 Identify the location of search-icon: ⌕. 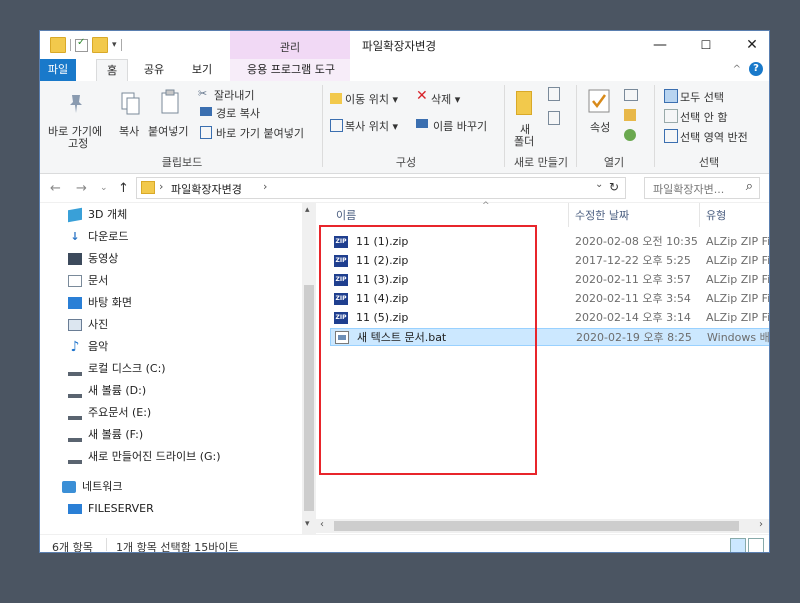
(749, 186).